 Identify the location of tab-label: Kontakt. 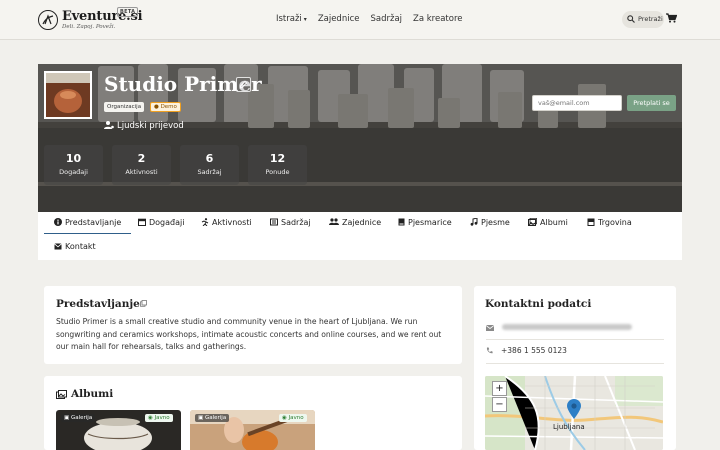
(80, 246).